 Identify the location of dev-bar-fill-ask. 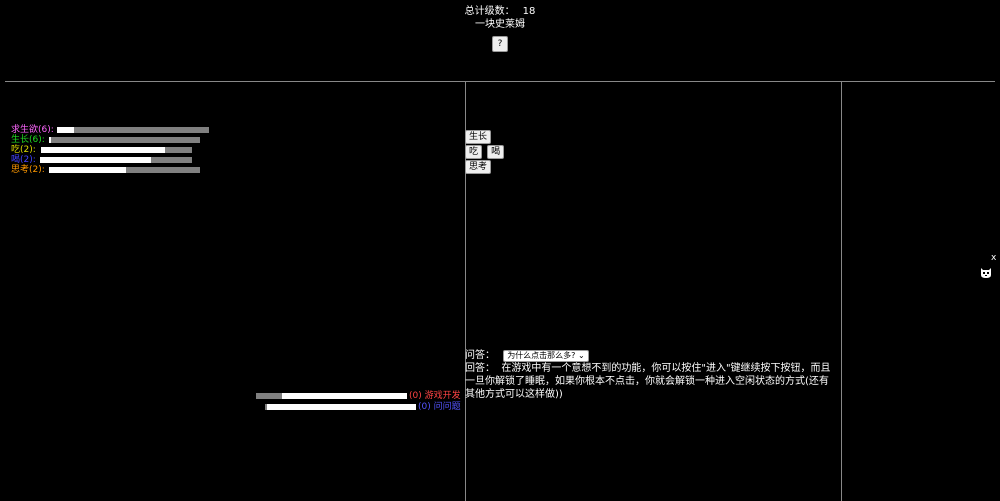
(341, 407).